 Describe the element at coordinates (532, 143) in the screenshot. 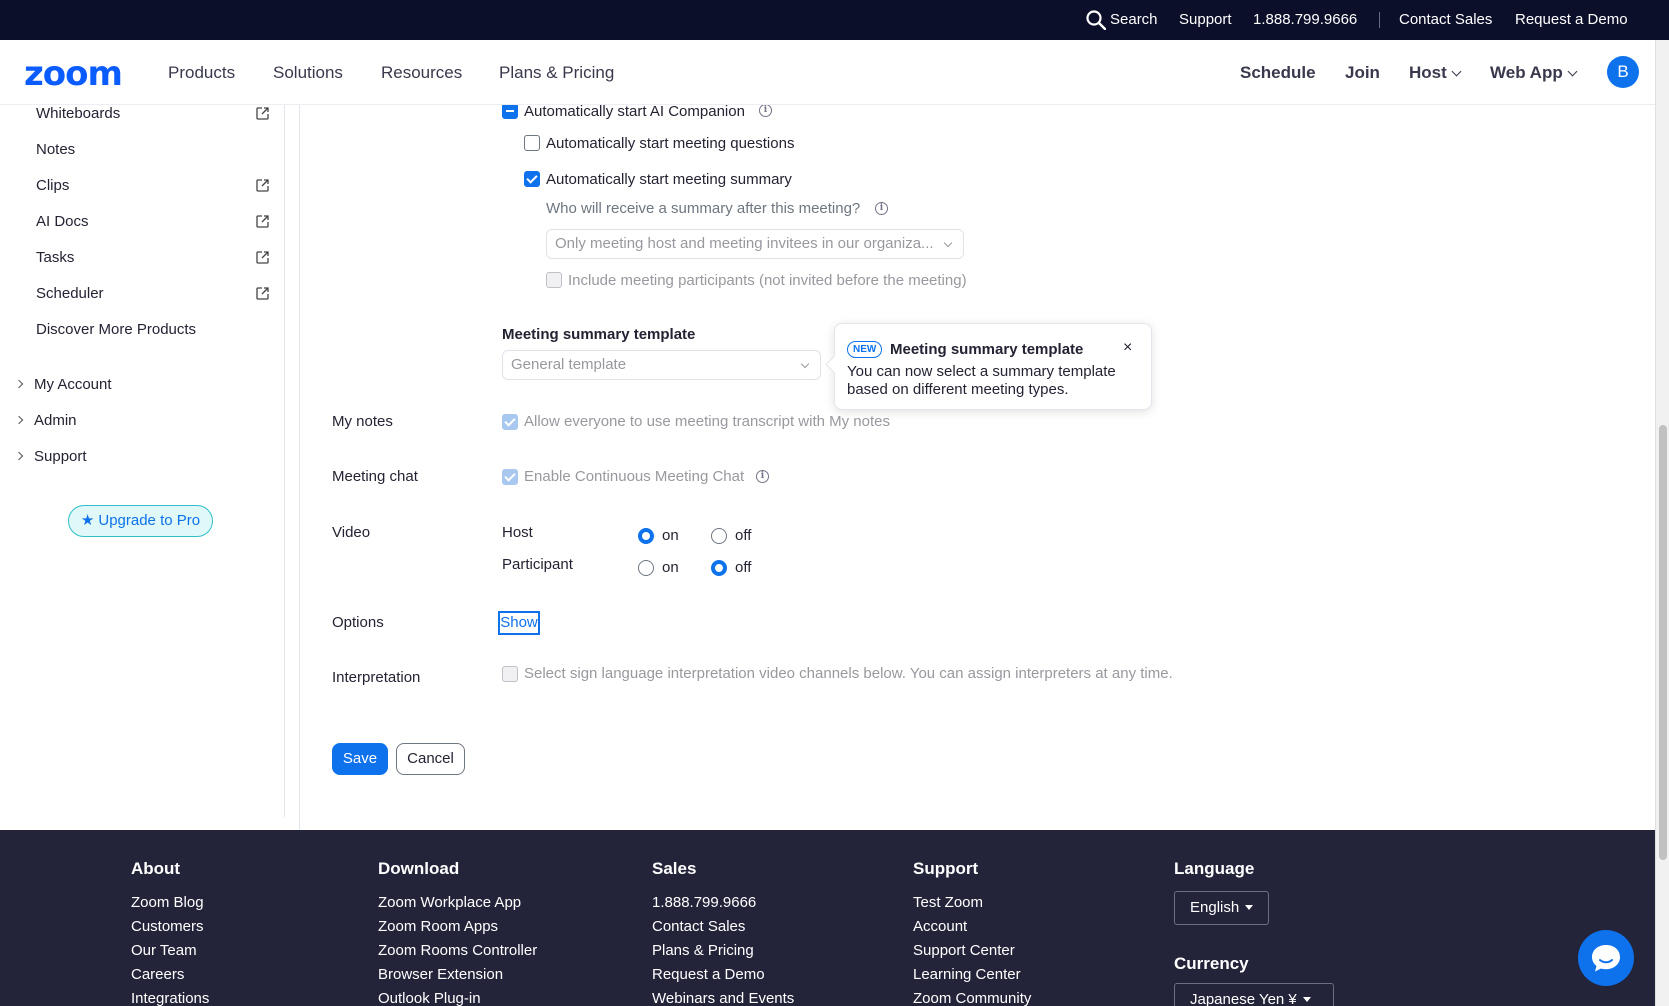

I see `meeting-questions-checkbox` at that location.